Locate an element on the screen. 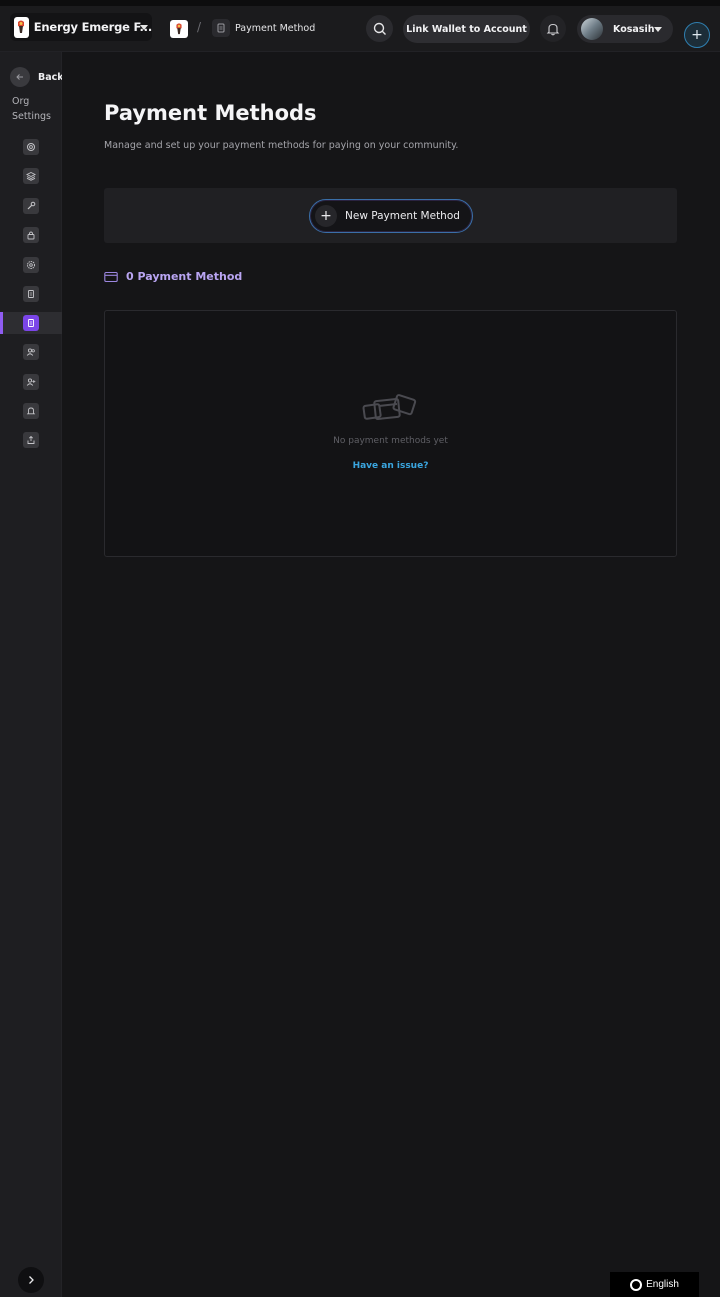 The image size is (720, 1297). link-wallet-button: Link Wallet to Account is located at coordinates (466, 29).